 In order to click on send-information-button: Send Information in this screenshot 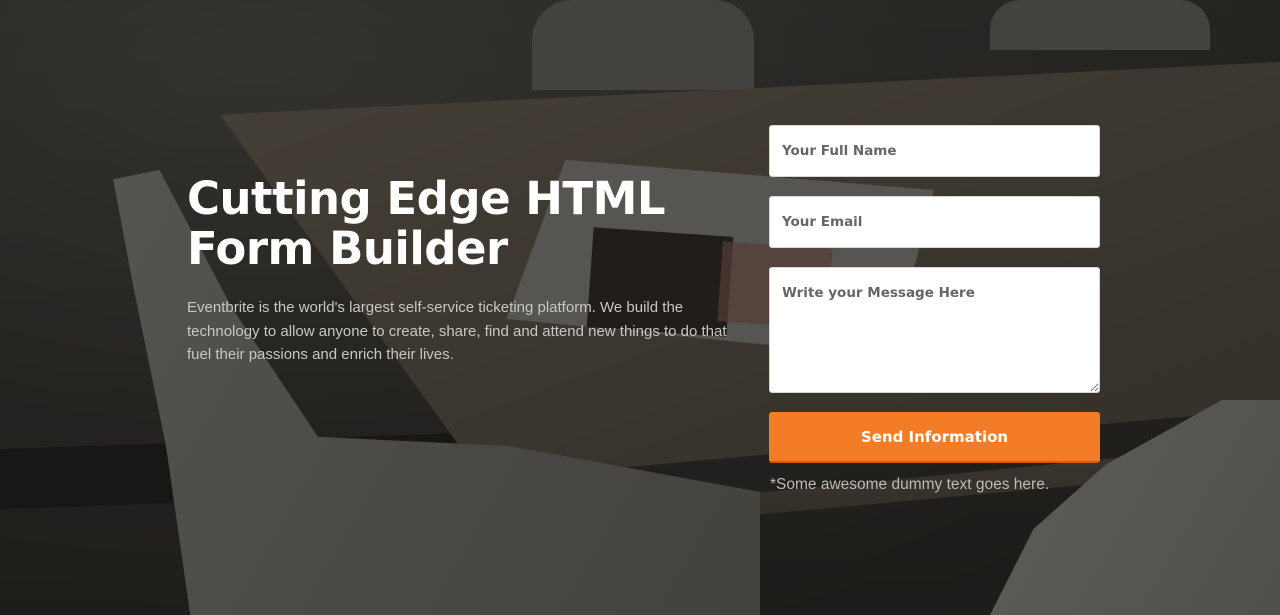, I will do `click(934, 437)`.